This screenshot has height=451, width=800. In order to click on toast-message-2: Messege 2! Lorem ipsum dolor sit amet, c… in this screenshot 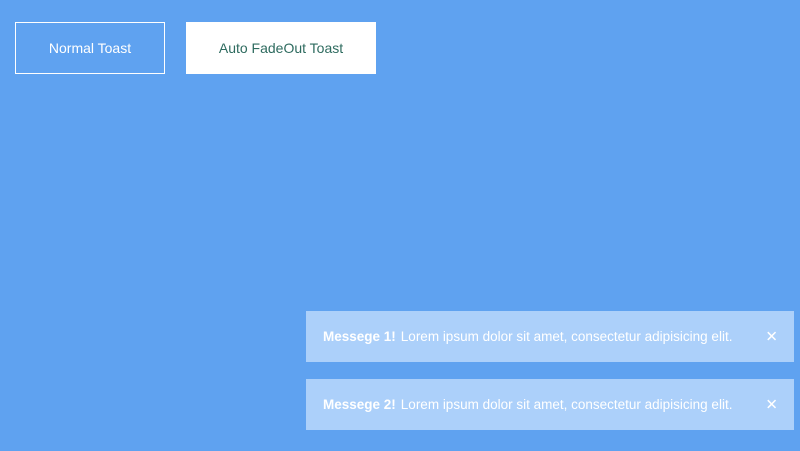, I will do `click(550, 404)`.